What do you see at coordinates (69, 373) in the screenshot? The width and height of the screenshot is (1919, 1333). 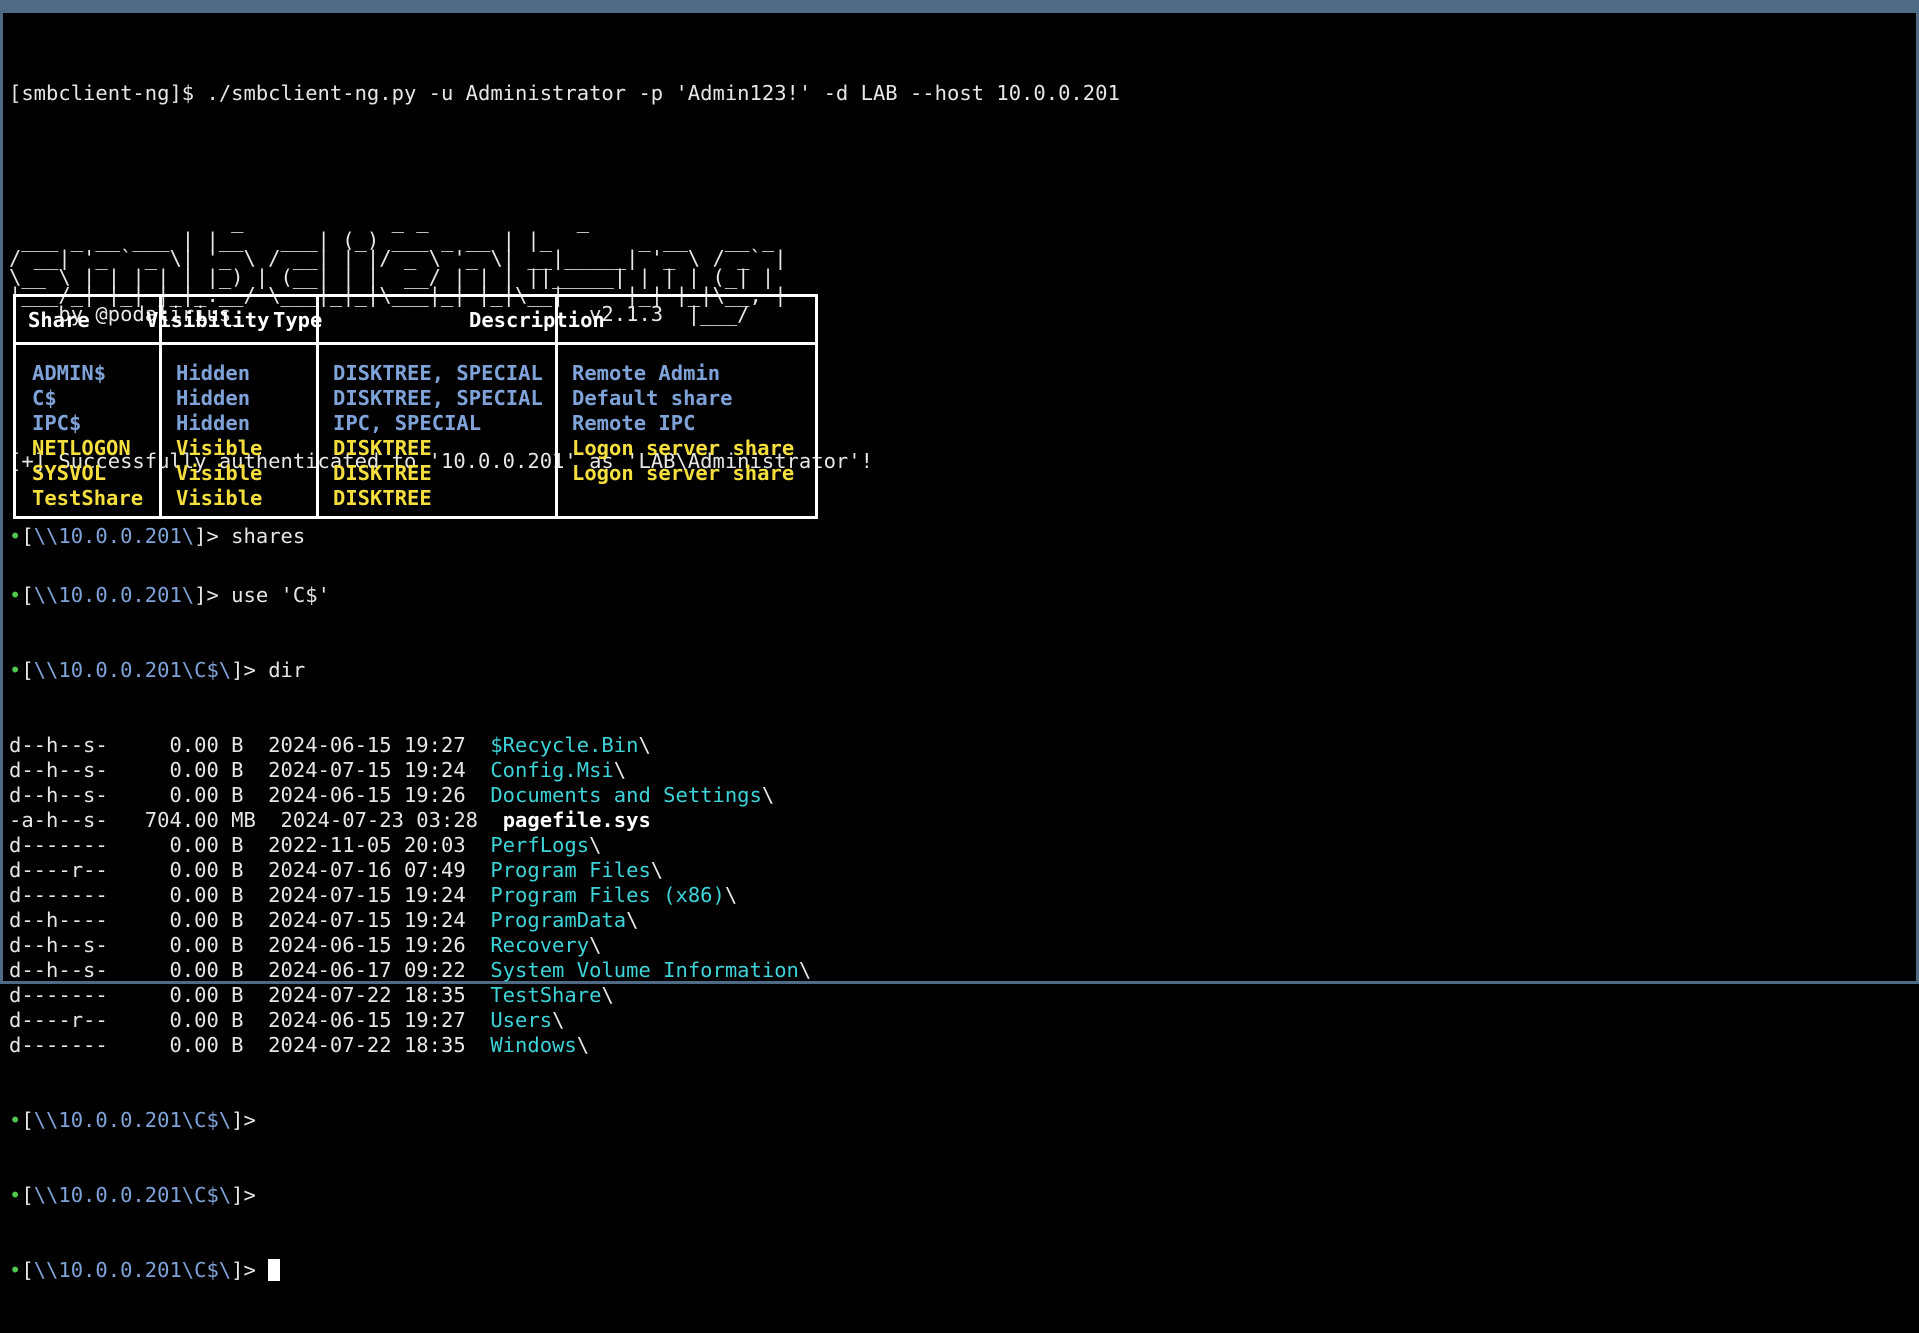 I see `table-cell-share: ADMIN$` at bounding box center [69, 373].